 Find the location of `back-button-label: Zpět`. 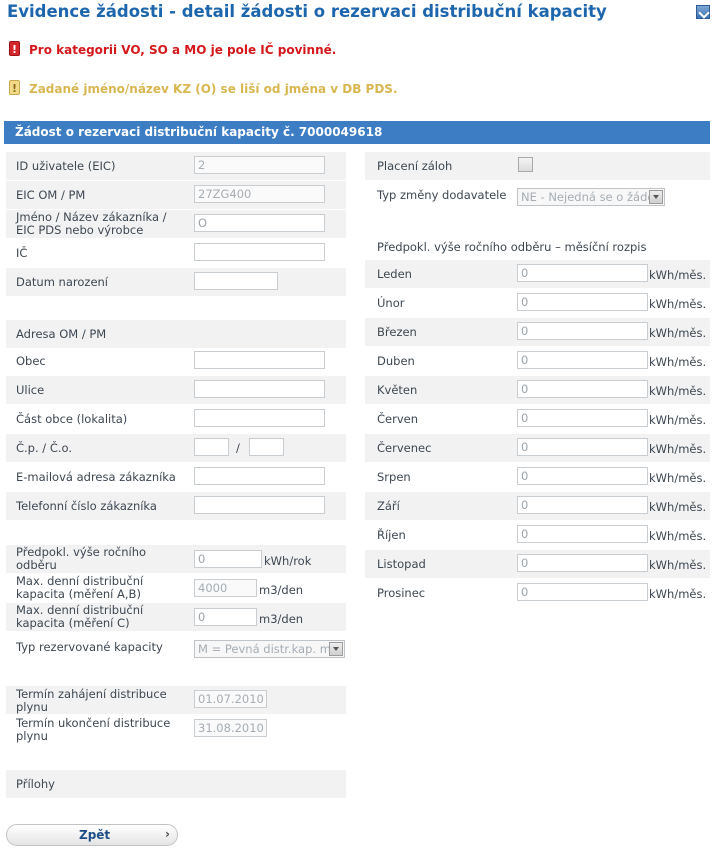

back-button-label: Zpět is located at coordinates (95, 835).